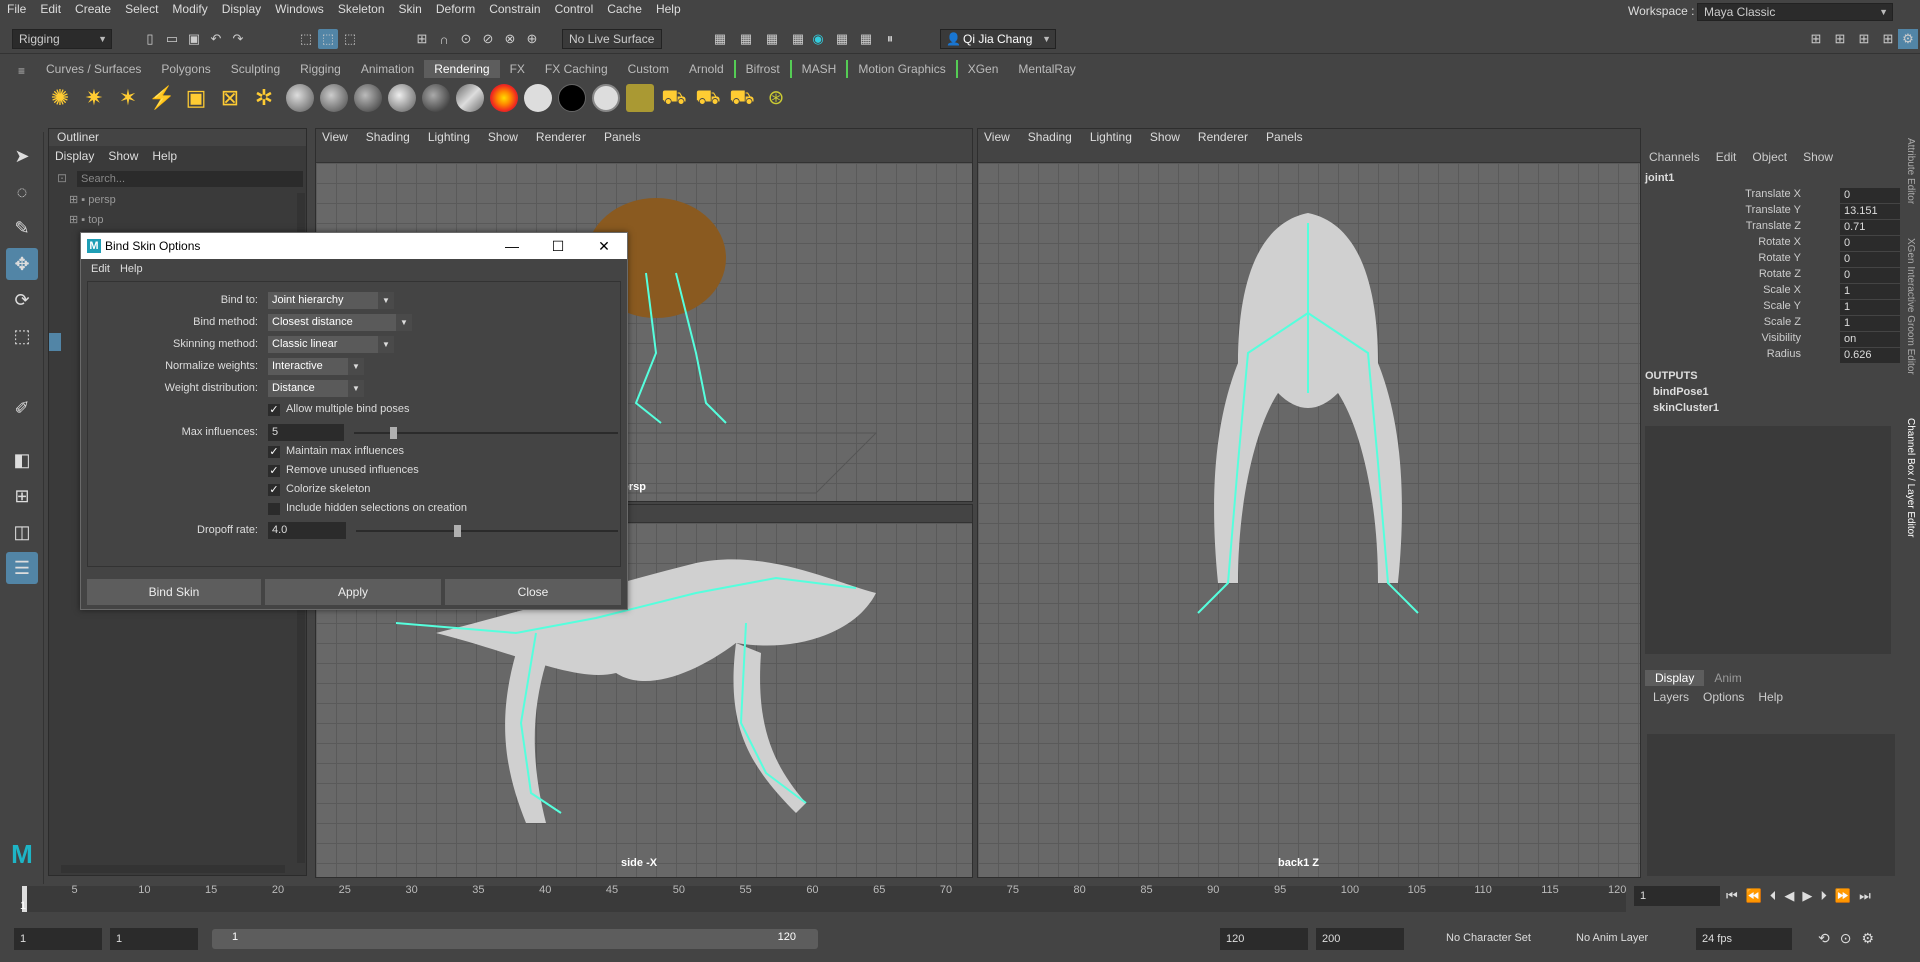  What do you see at coordinates (1771, 276) in the screenshot?
I see `cb-attr-row: Rotate Z 0` at bounding box center [1771, 276].